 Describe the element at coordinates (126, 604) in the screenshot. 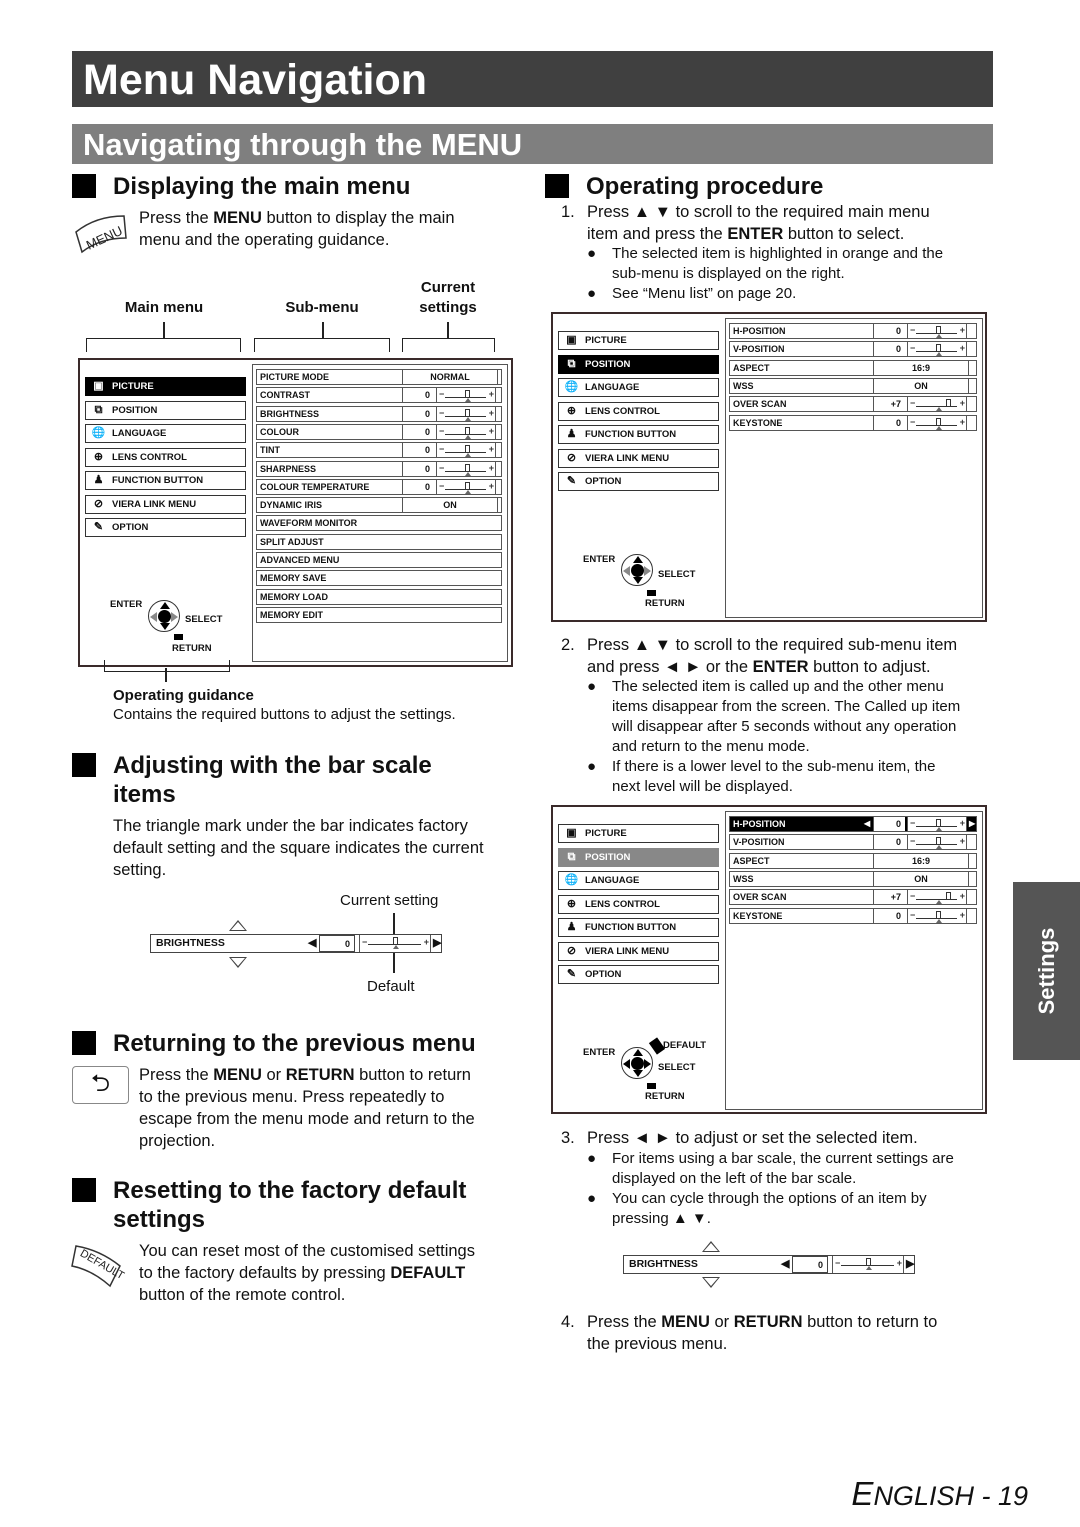

I see `guide-enter: ENTER` at that location.